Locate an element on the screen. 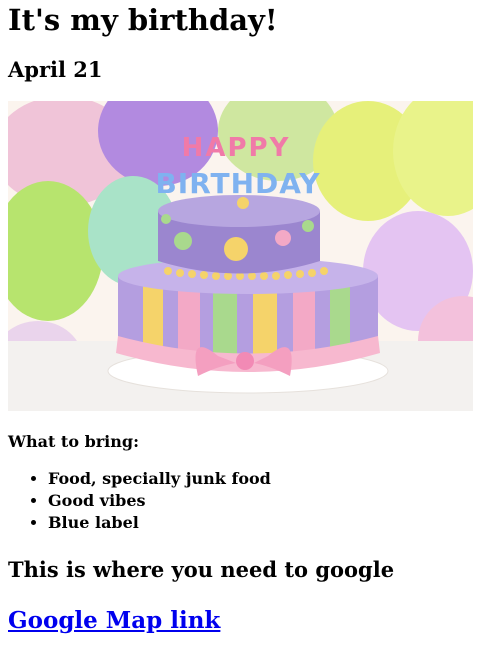 This screenshot has width=500, height=661. ribbon-knot is located at coordinates (245, 361).